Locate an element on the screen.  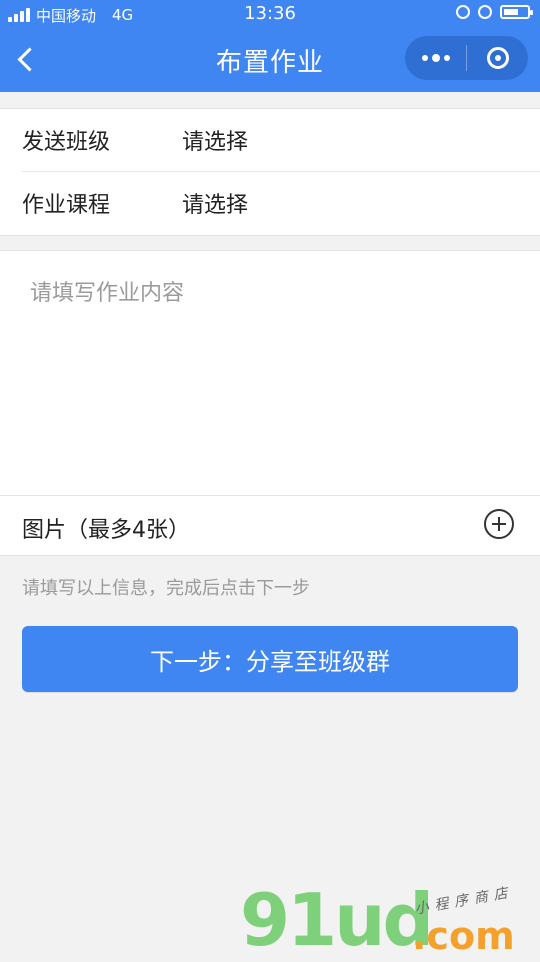
images-label: 图片（最多4张） is located at coordinates (106, 530).